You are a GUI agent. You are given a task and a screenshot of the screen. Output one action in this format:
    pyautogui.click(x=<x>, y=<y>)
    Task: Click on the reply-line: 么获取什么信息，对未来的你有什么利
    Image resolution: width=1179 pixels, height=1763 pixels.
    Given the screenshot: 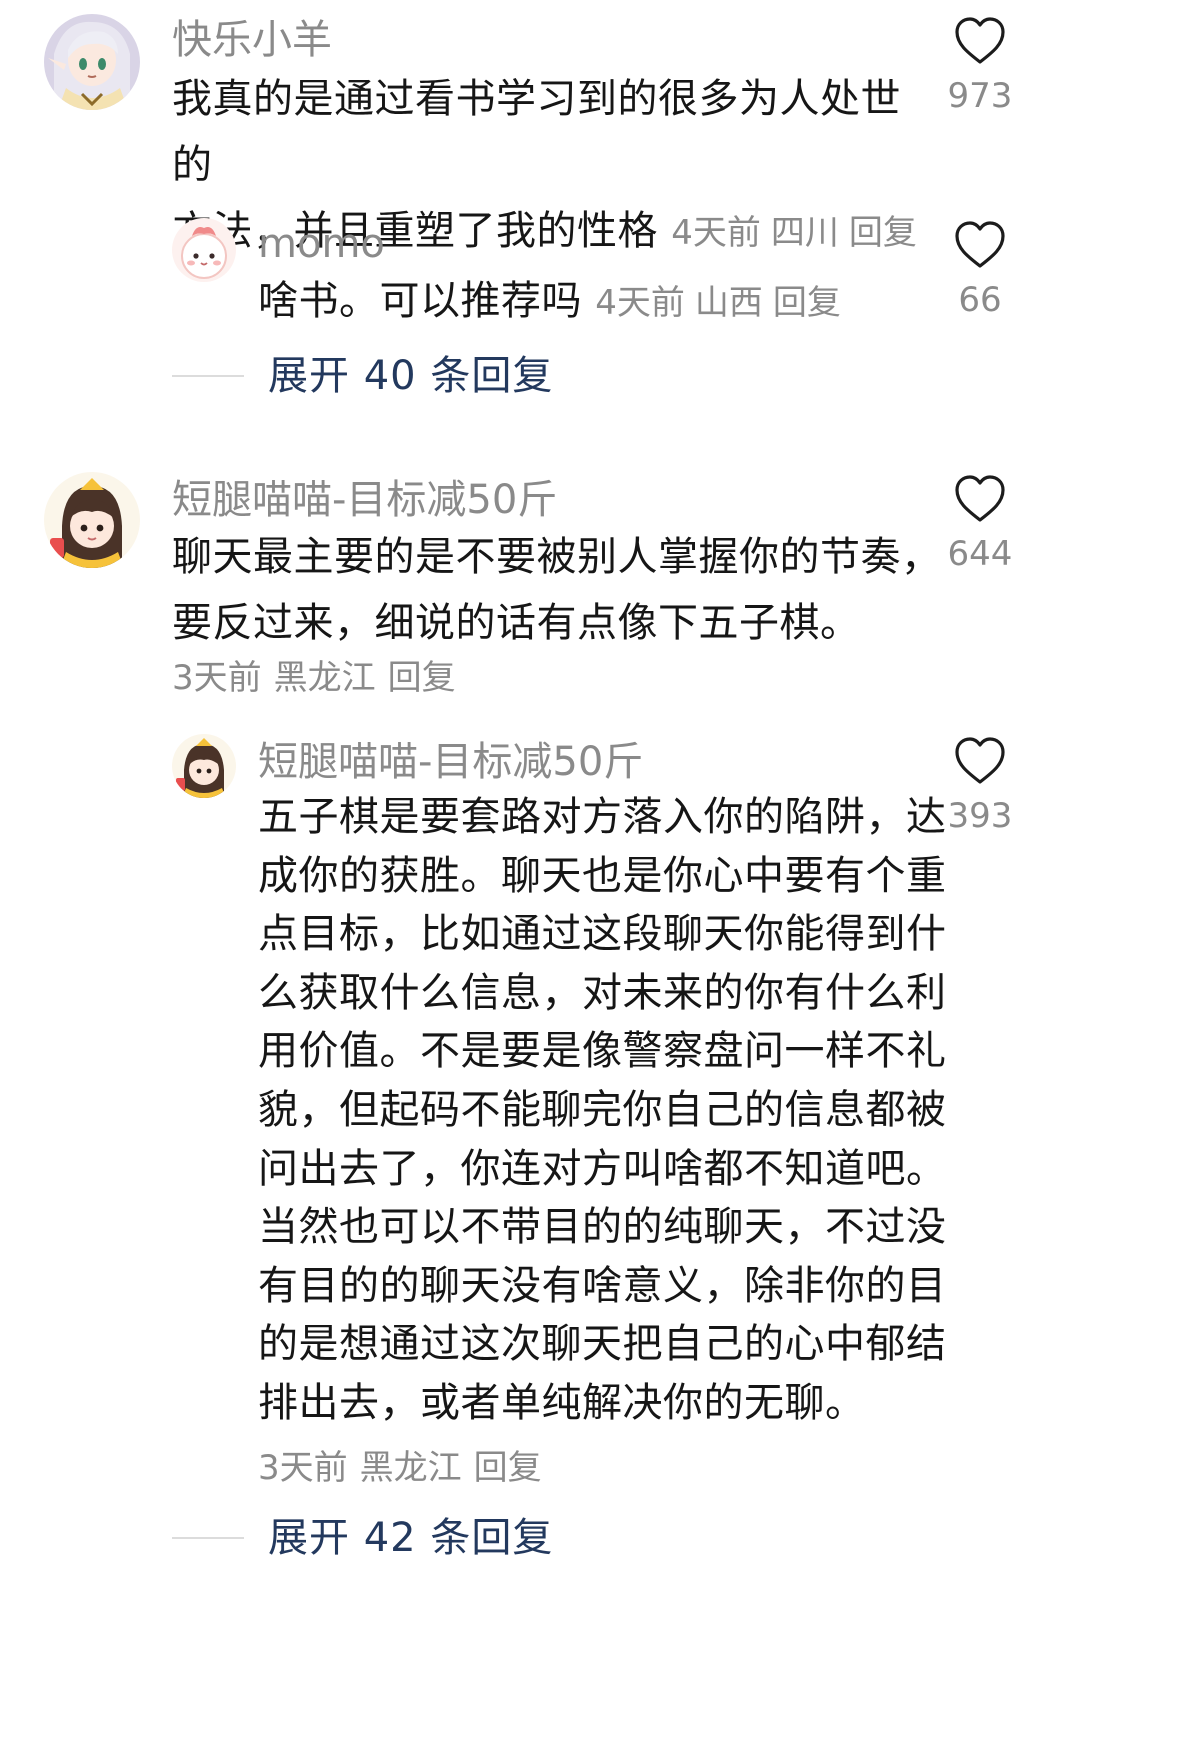 What is the action you would take?
    pyautogui.click(x=602, y=992)
    